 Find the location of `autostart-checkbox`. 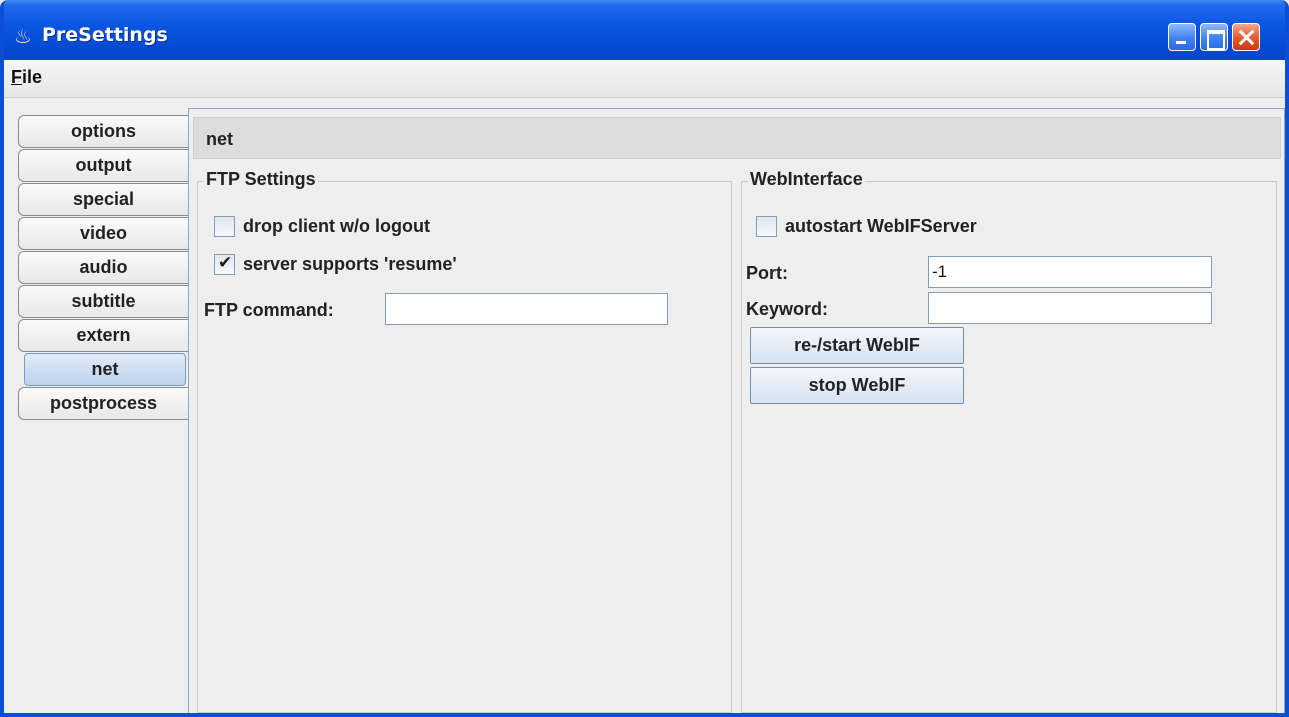

autostart-checkbox is located at coordinates (766, 226).